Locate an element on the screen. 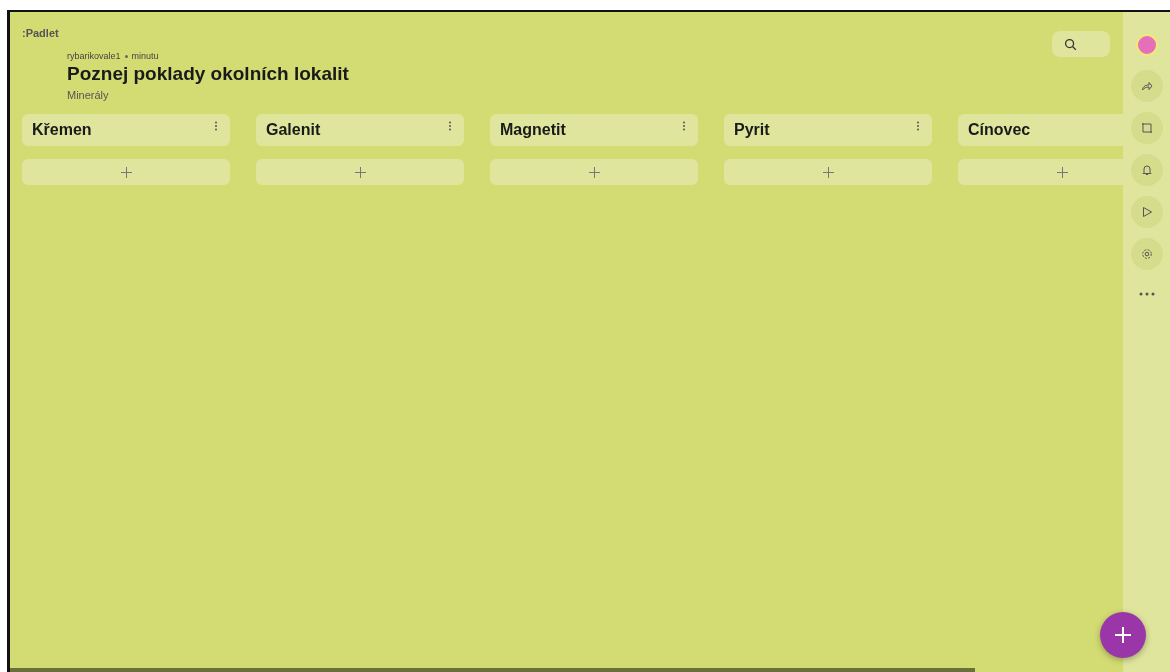 The width and height of the screenshot is (1170, 672). column-header: Křemen is located at coordinates (126, 130).